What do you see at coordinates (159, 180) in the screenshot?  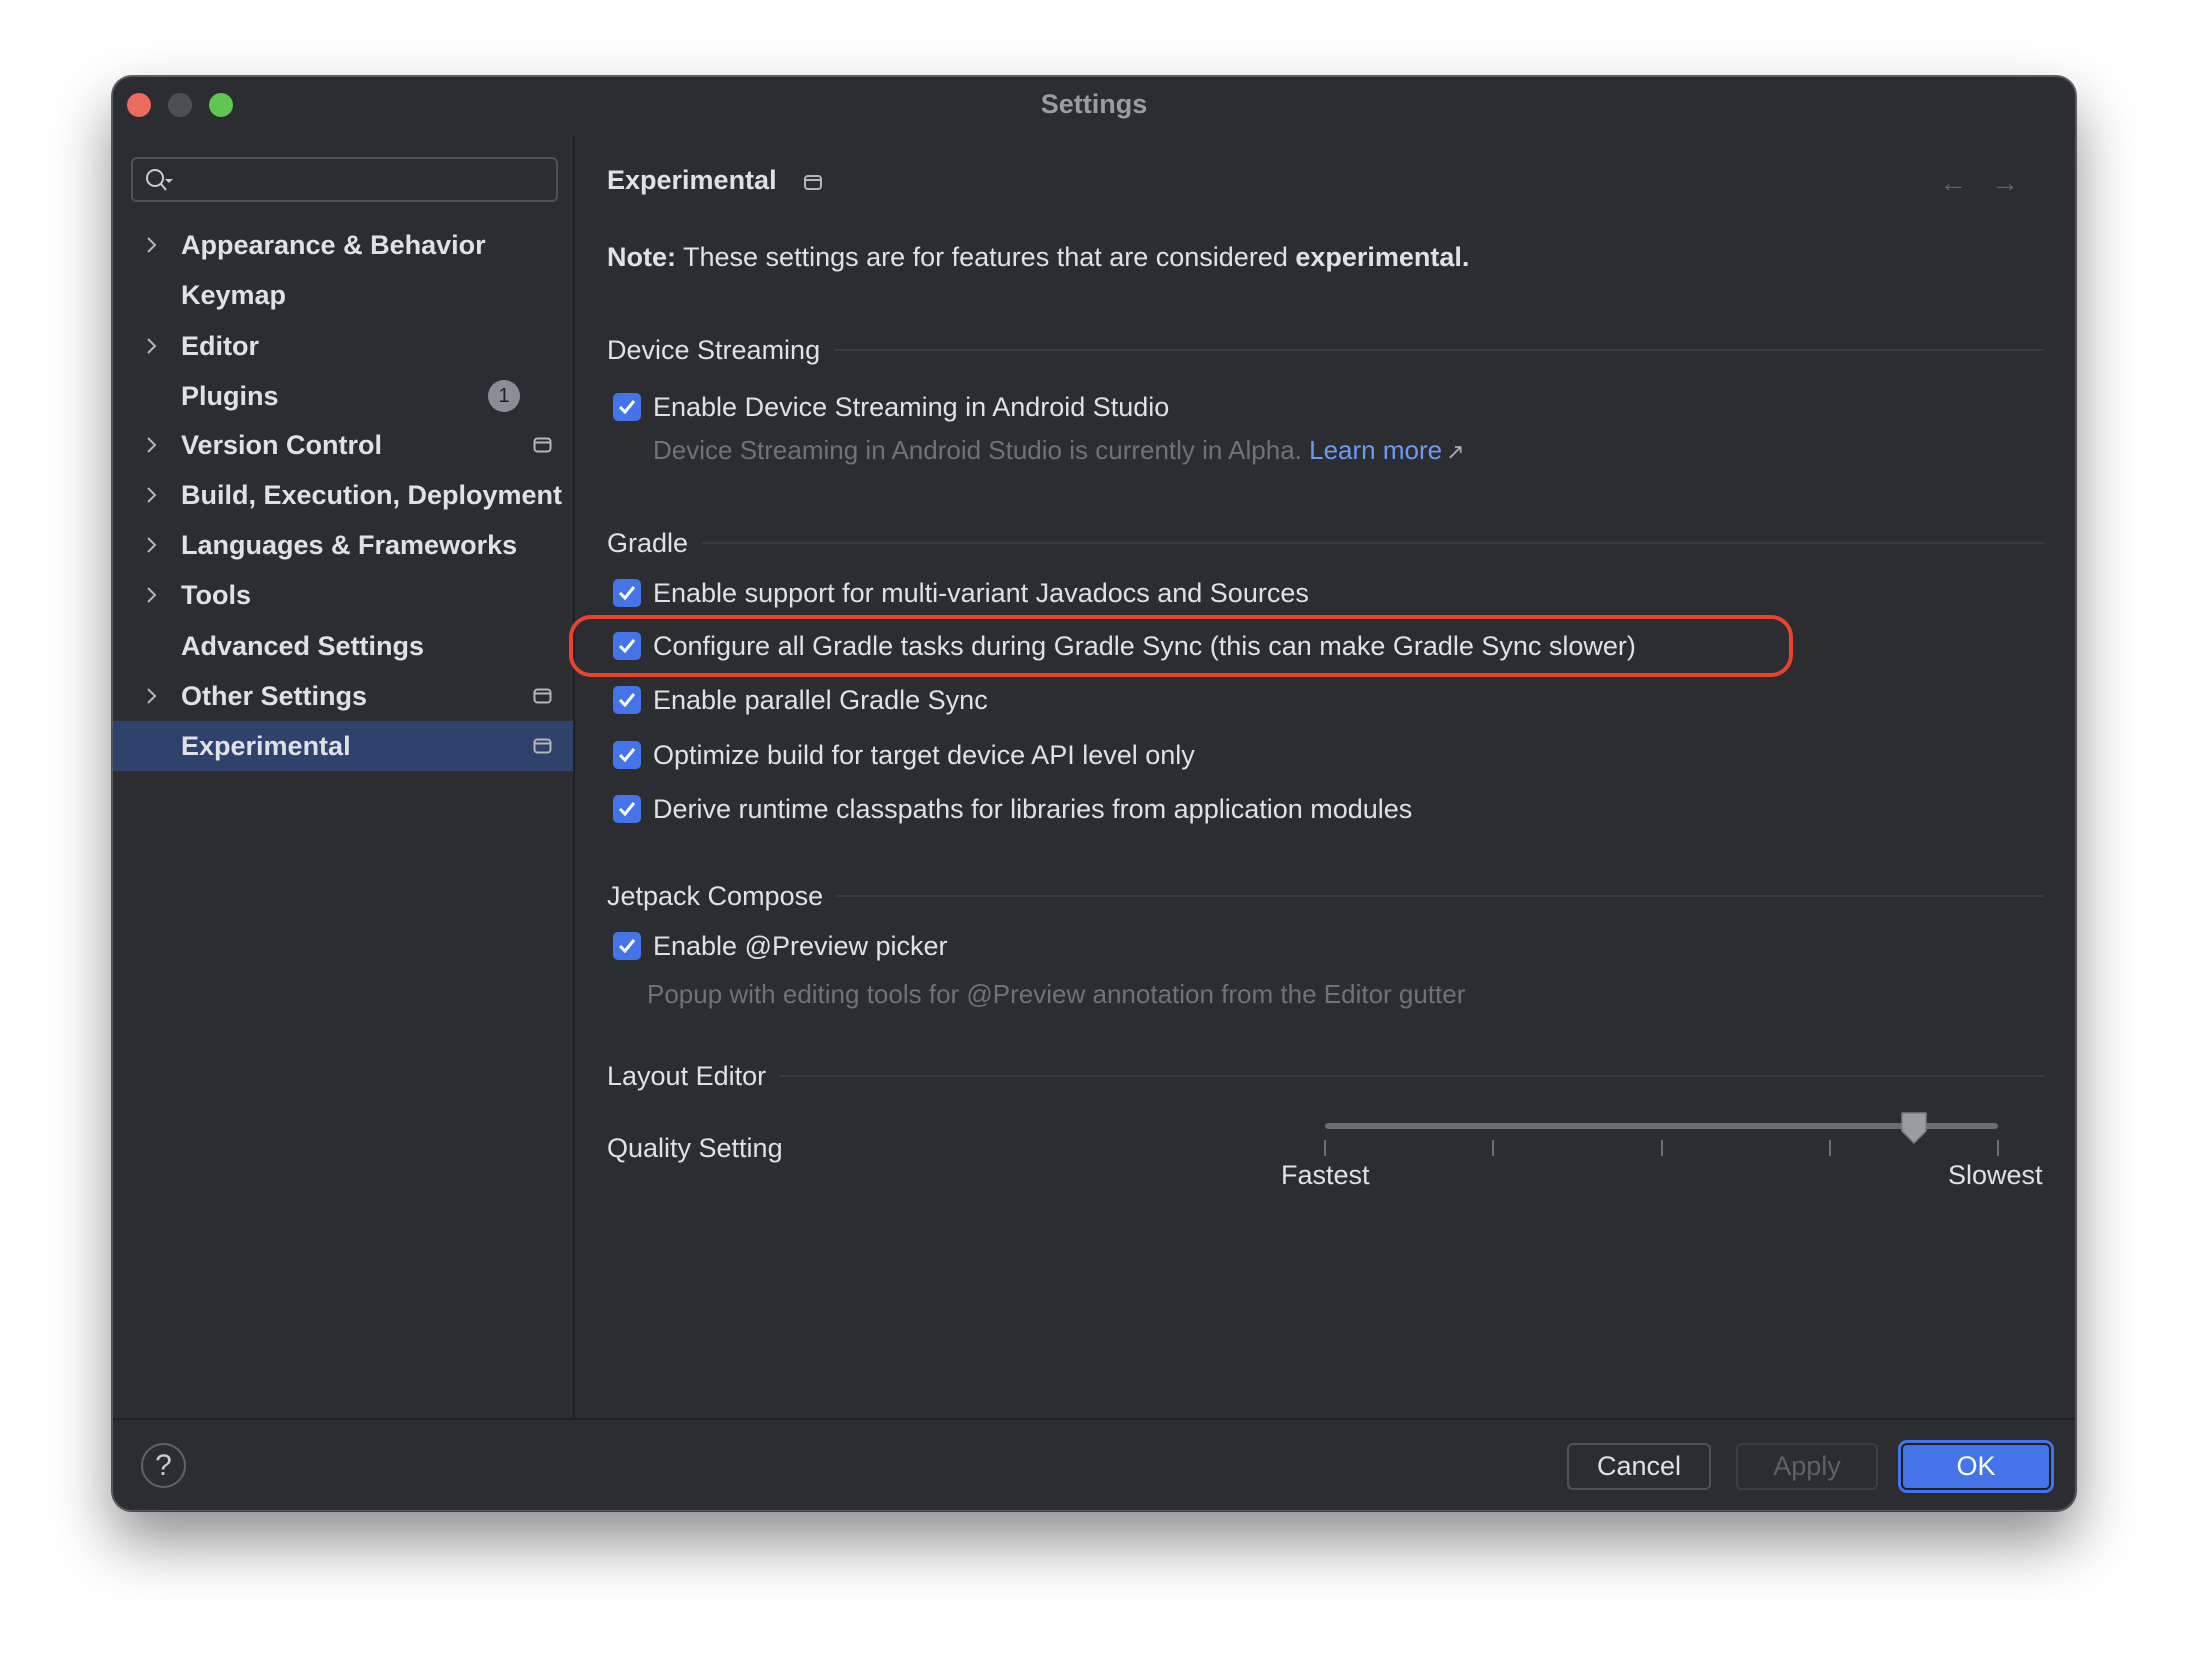 I see `search-icon` at bounding box center [159, 180].